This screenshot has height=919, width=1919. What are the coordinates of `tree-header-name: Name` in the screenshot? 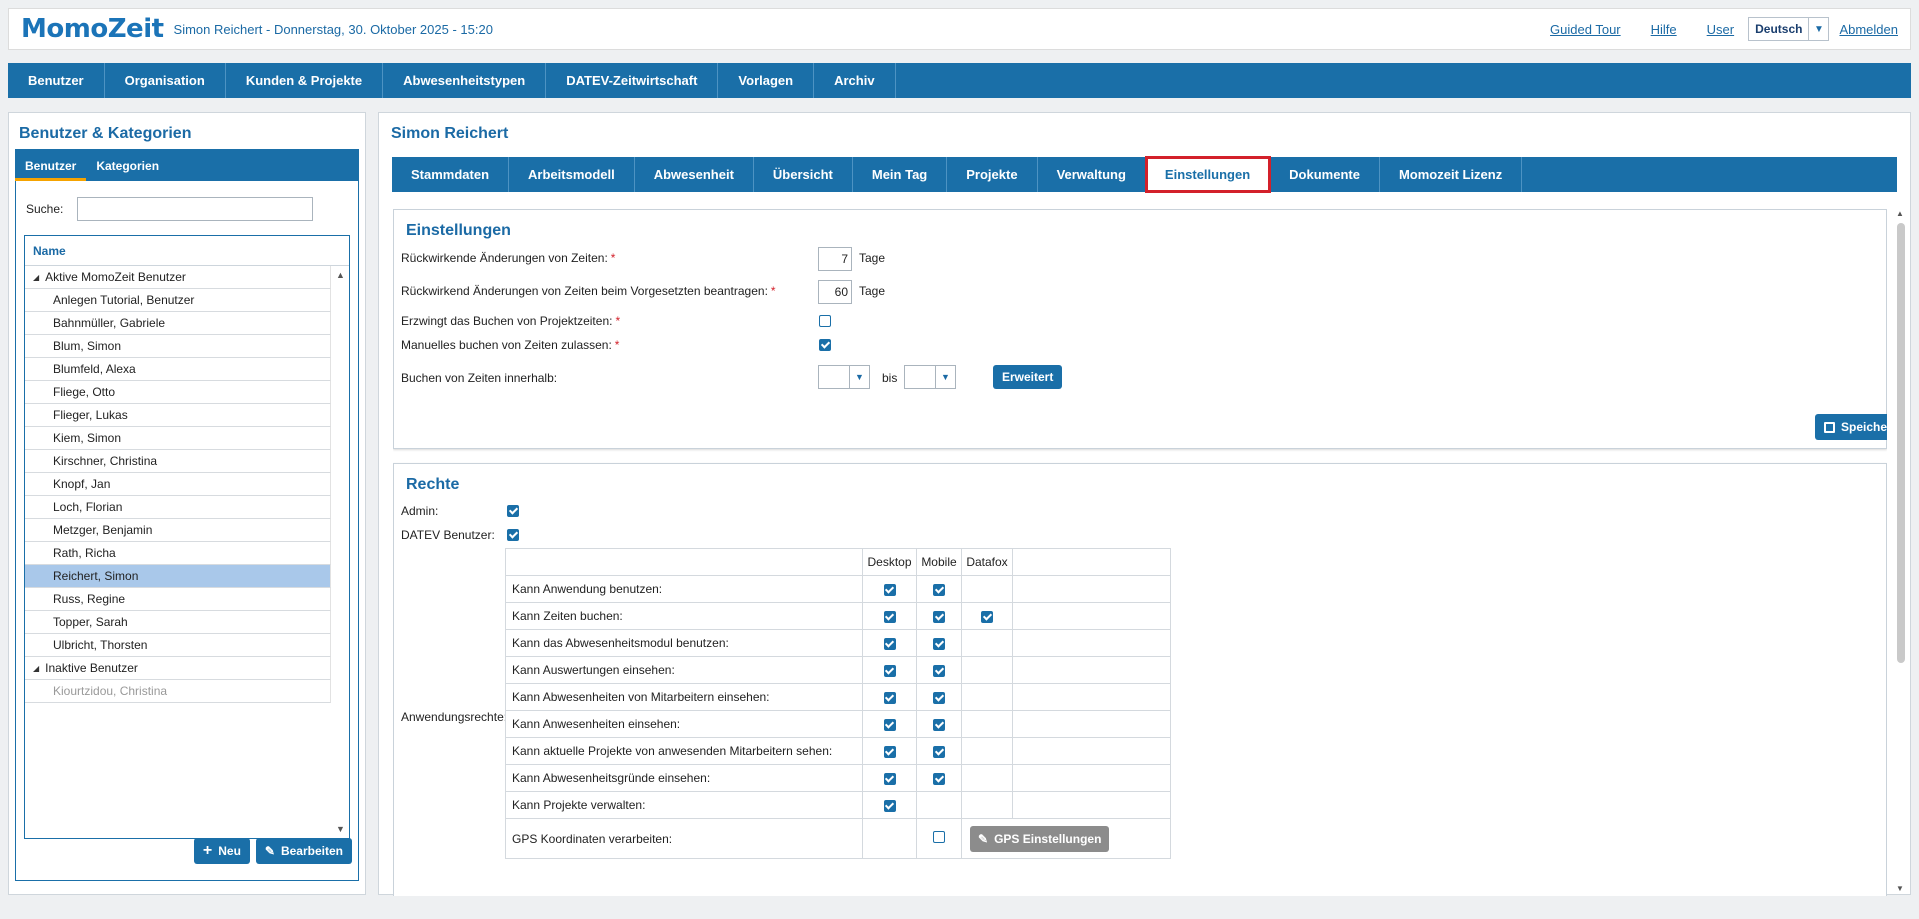 It's located at (187, 251).